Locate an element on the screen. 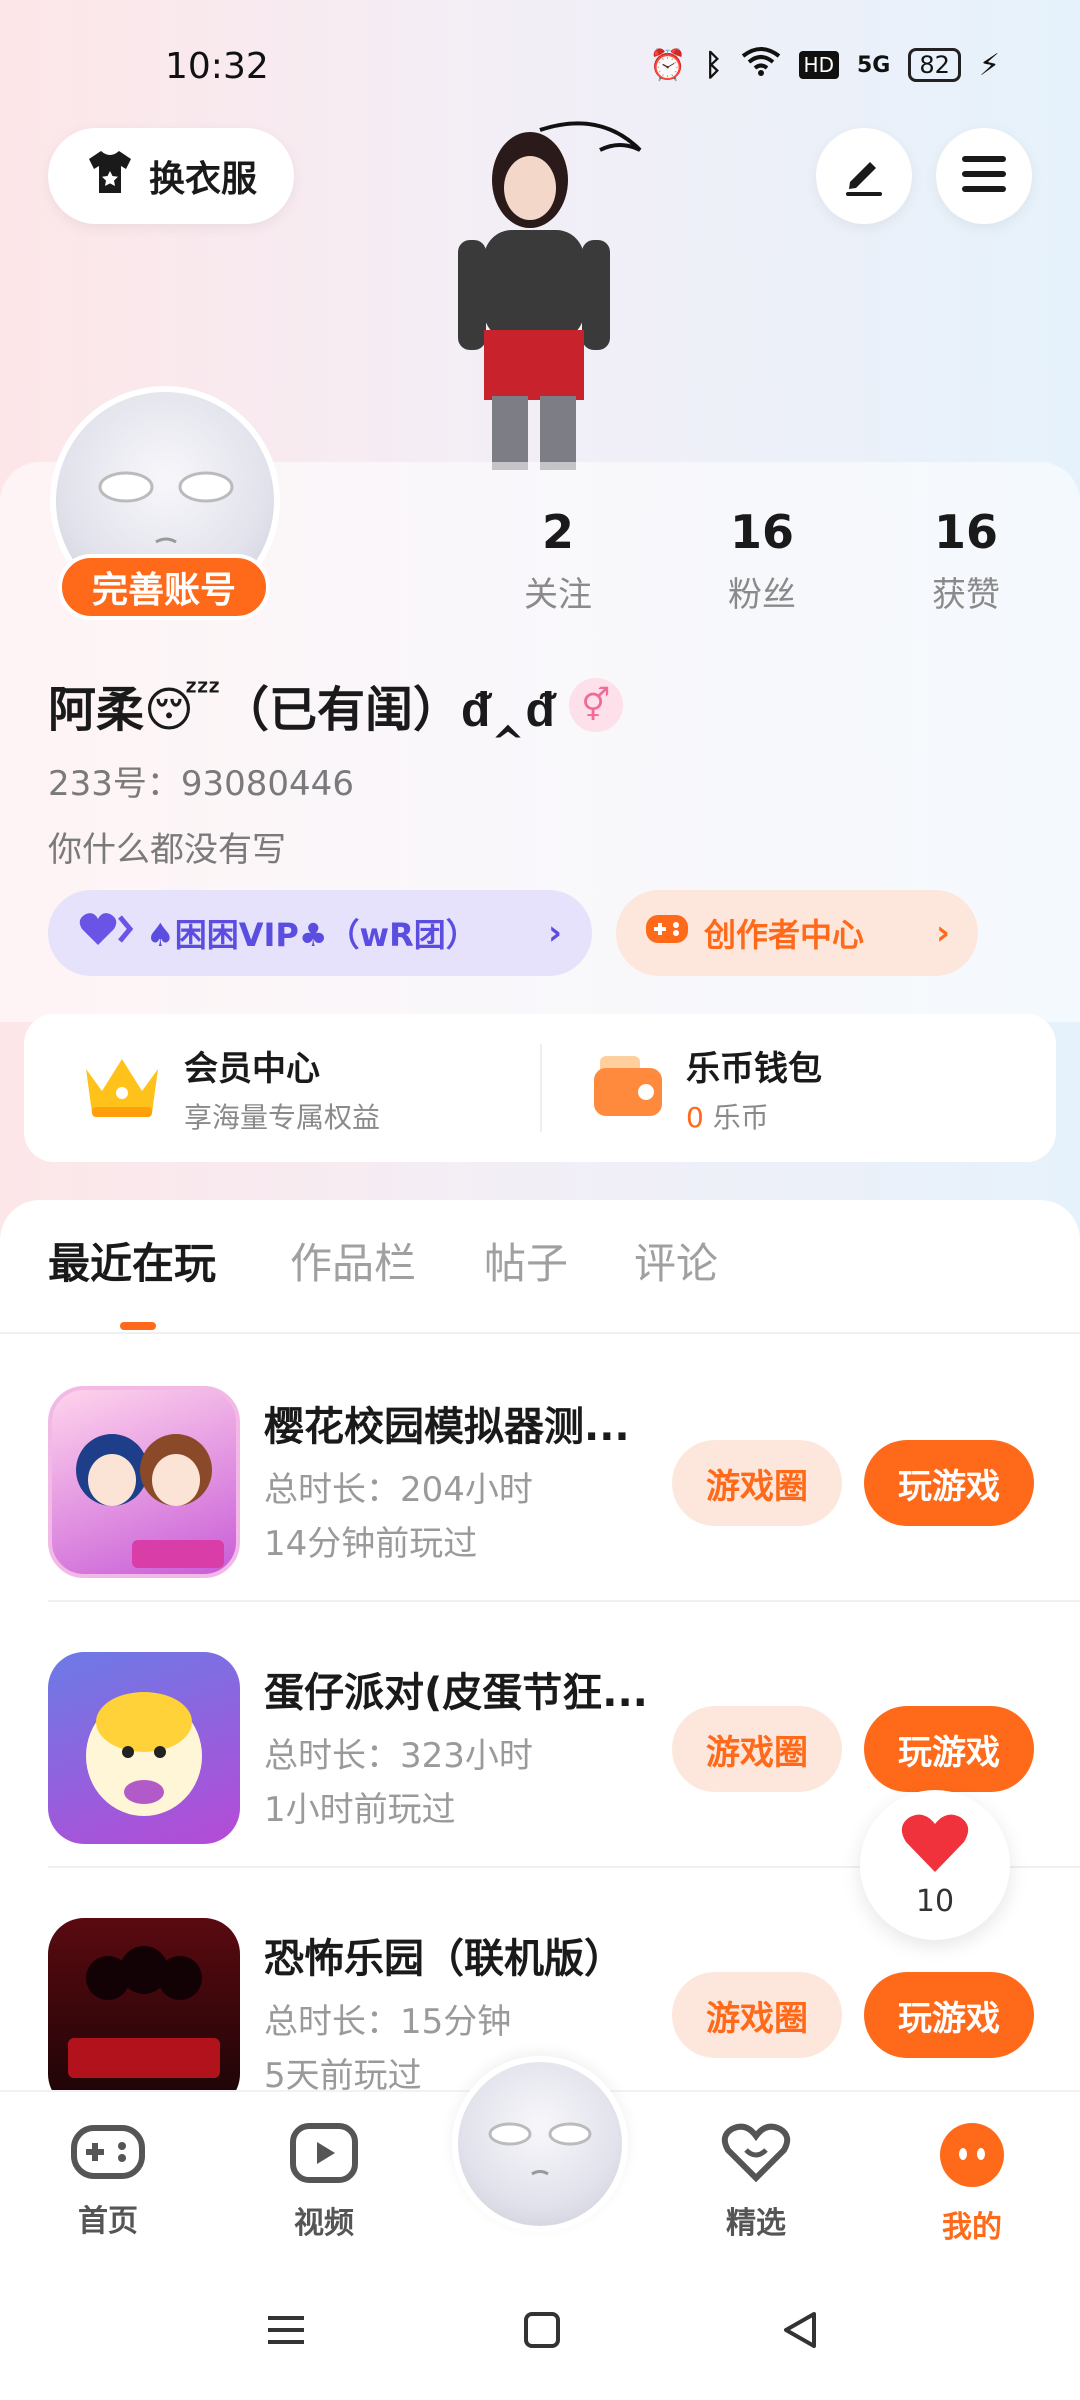 The height and width of the screenshot is (2400, 1080). game-duration: 总时长：204小时 is located at coordinates (398, 1490).